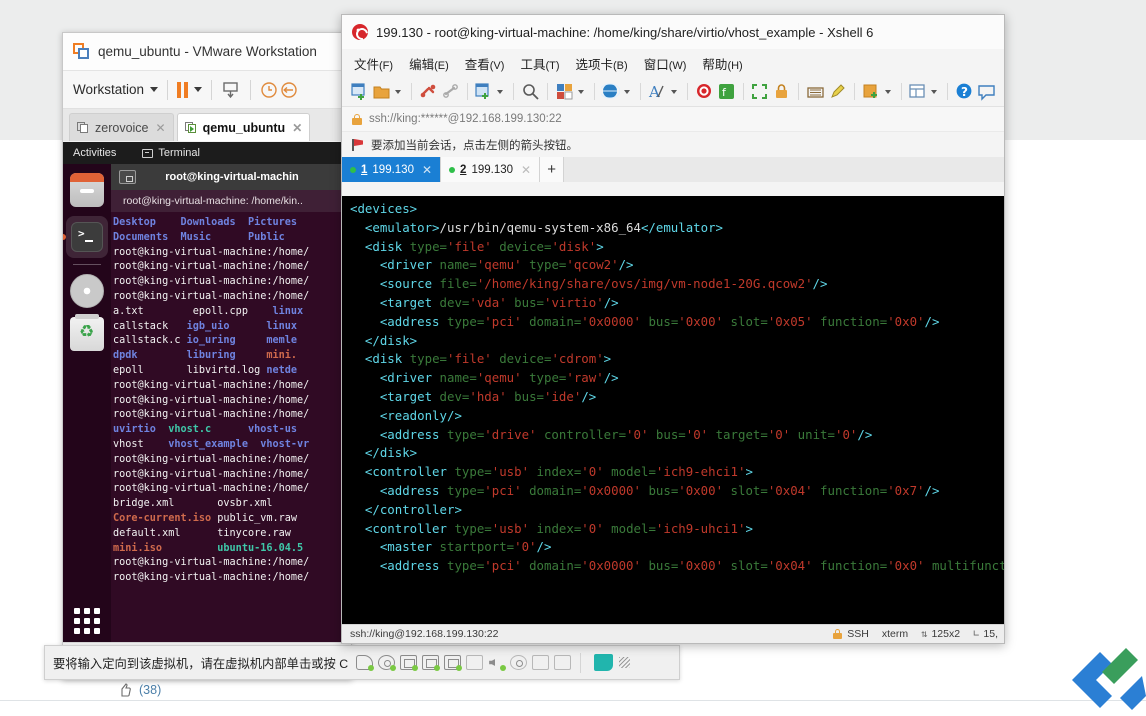 Image resolution: width=1146 pixels, height=716 pixels. Describe the element at coordinates (428, 359) in the screenshot. I see `xml-token: type=` at that location.